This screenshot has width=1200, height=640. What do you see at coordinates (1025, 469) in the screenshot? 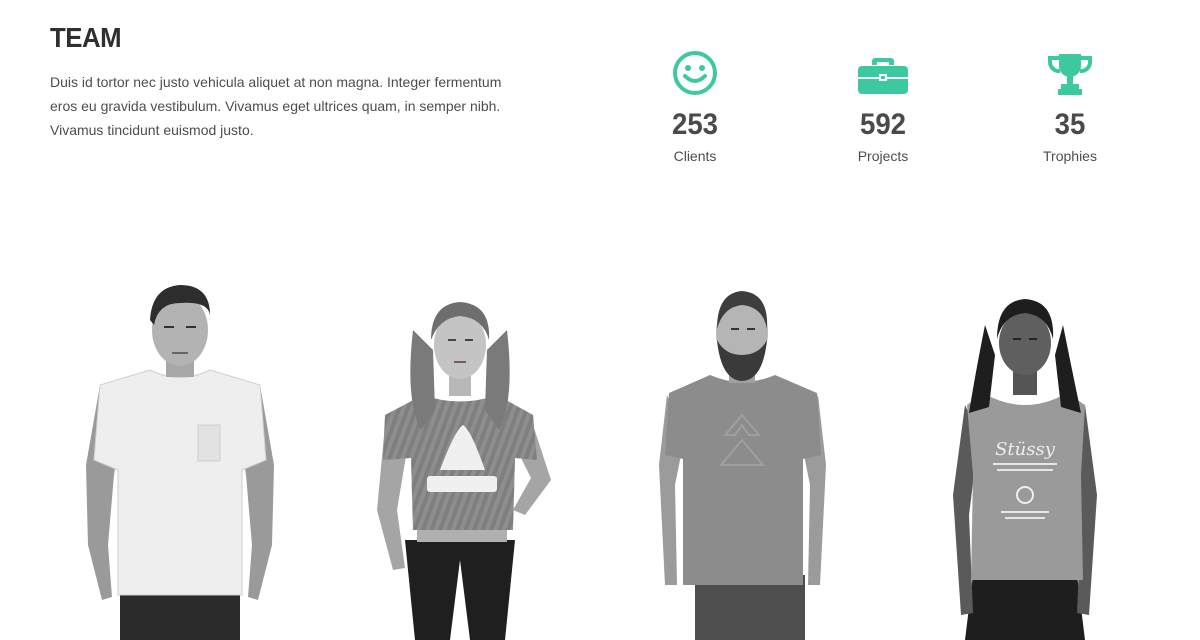
I see `team-member-photo: Stüssy` at bounding box center [1025, 469].